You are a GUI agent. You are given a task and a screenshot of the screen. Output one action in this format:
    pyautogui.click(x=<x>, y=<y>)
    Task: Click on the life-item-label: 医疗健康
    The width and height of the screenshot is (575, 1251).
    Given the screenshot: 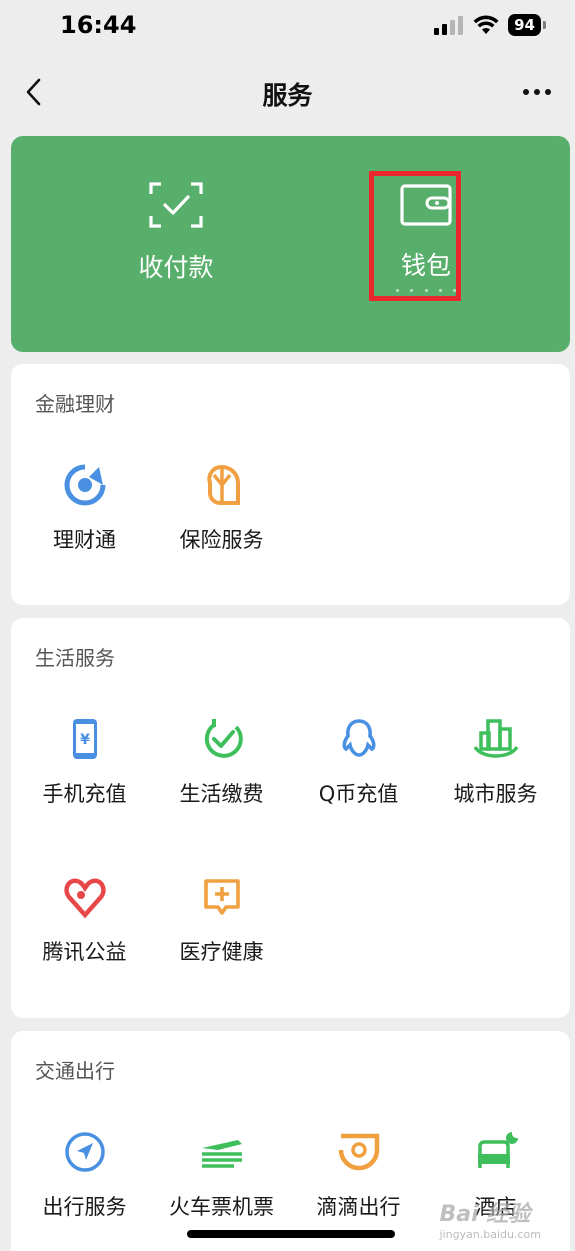 What is the action you would take?
    pyautogui.click(x=221, y=952)
    